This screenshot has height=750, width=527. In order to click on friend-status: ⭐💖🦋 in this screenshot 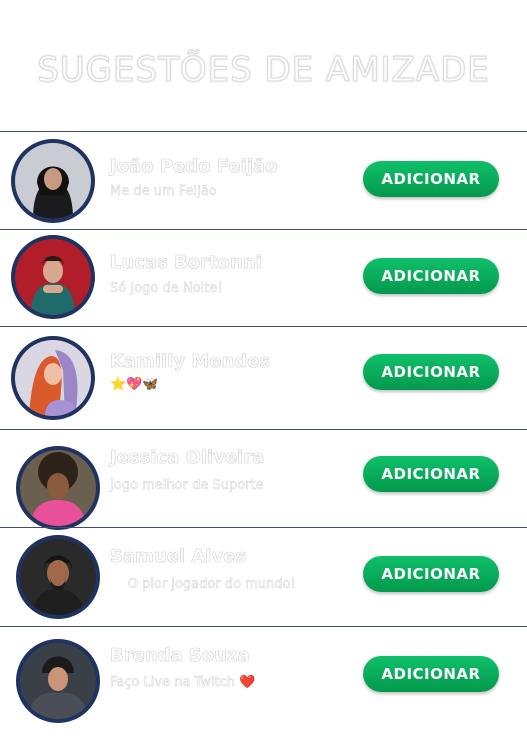, I will do `click(134, 384)`.